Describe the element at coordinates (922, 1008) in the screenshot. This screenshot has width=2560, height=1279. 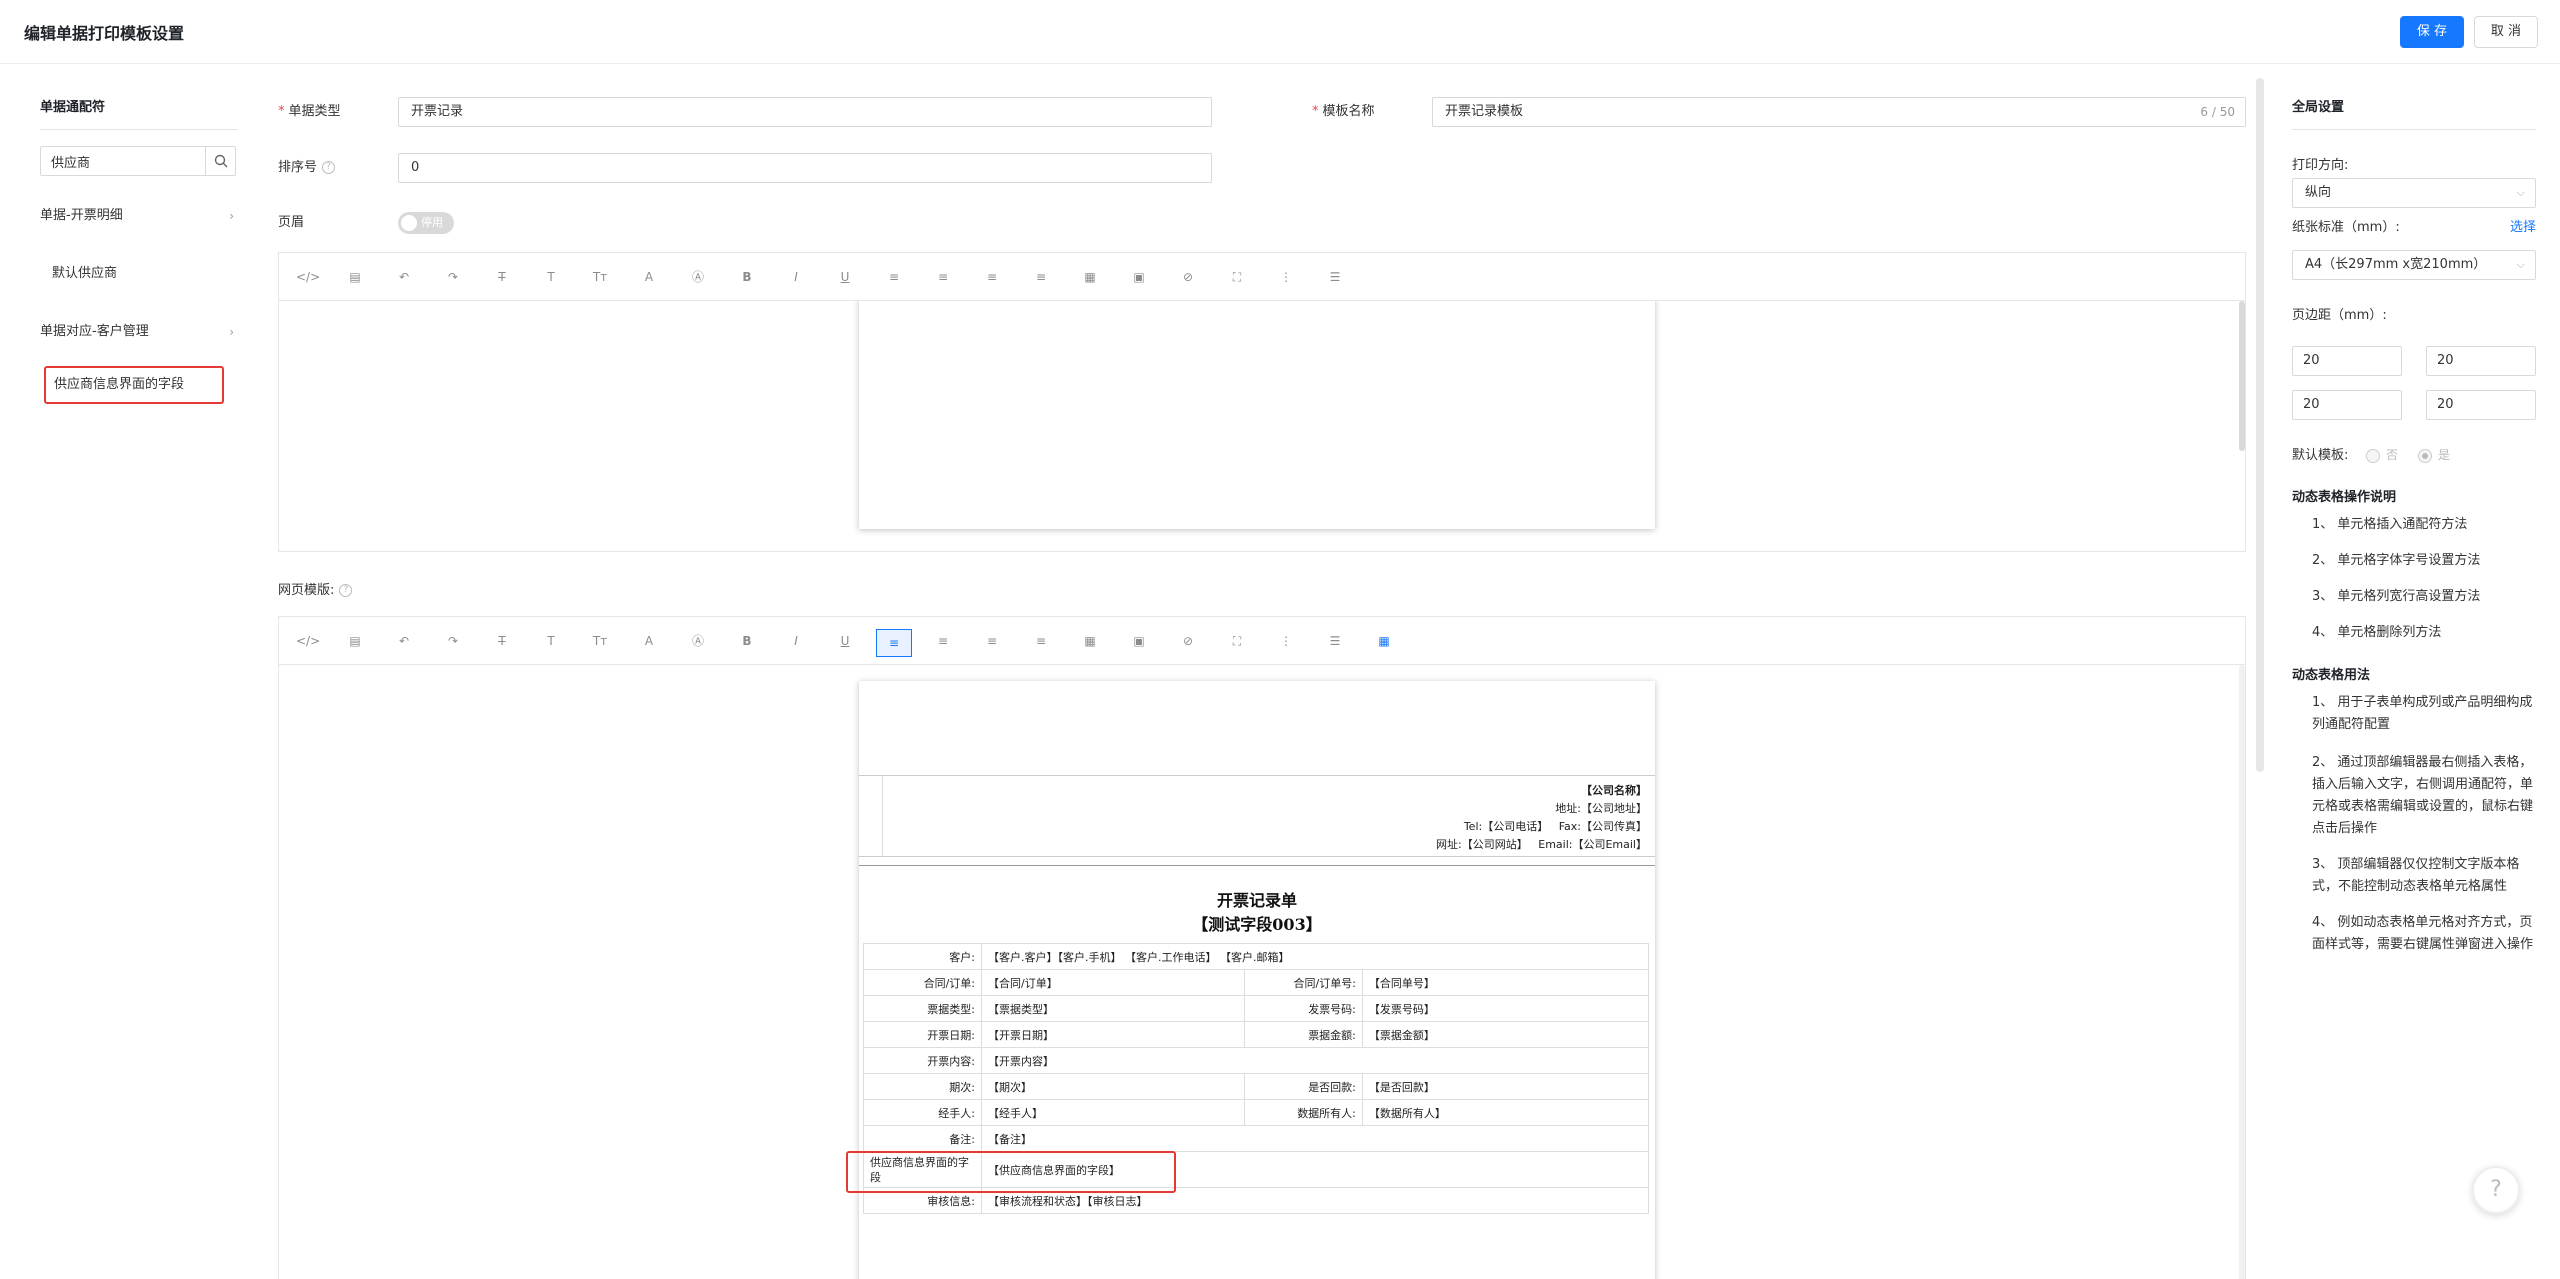
I see `template-cell-label: 票据类型:` at that location.